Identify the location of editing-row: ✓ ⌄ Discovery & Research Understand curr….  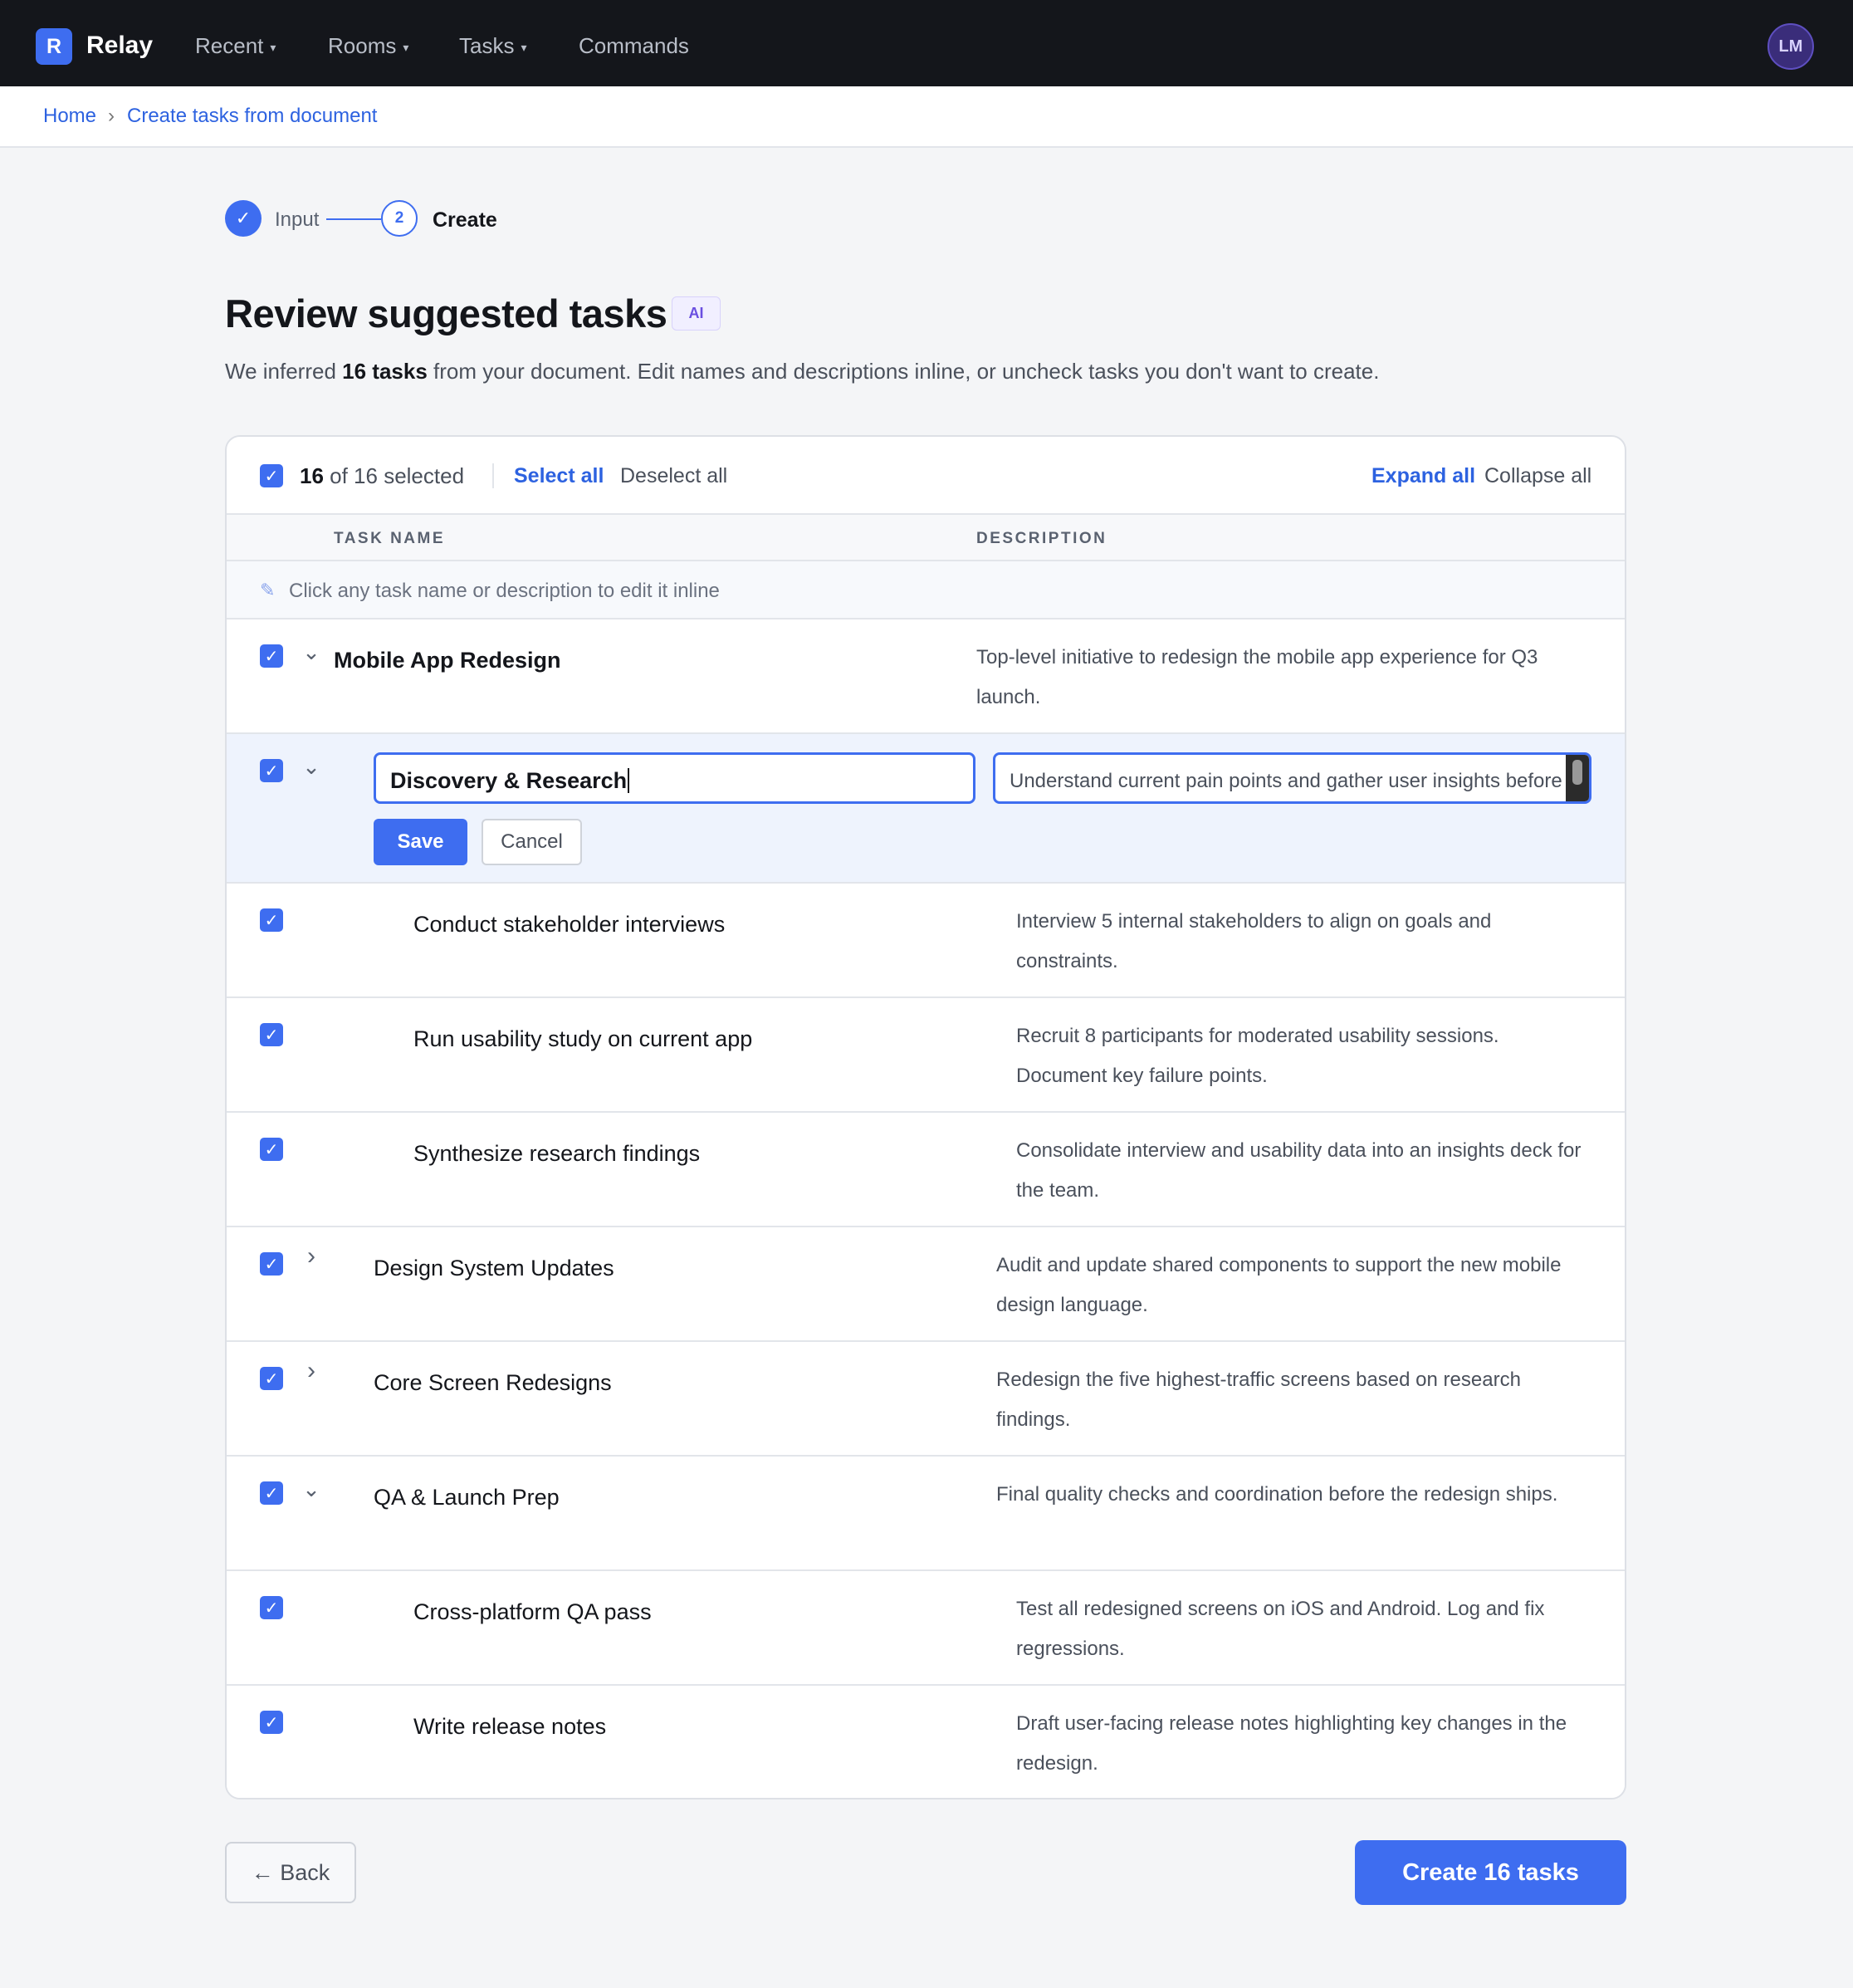
(926, 809).